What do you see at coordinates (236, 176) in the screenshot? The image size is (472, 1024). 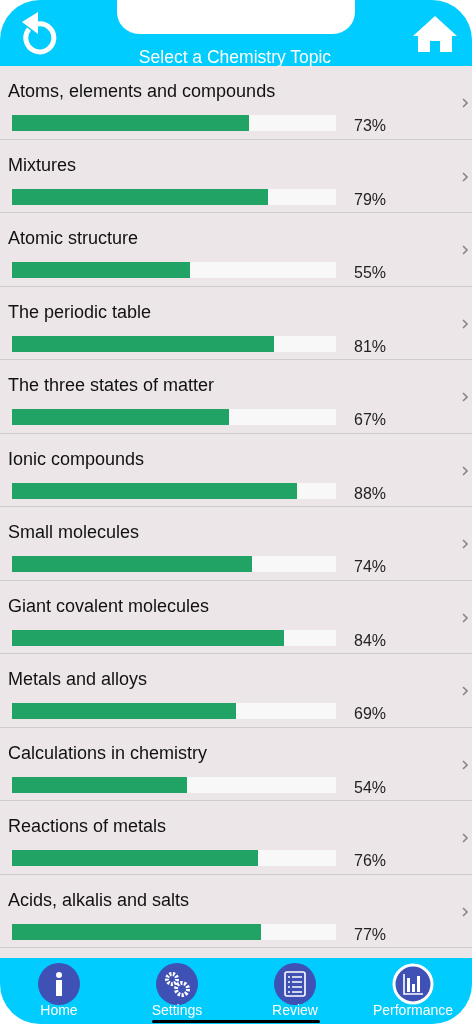 I see `topic-row: Mixtures 79%` at bounding box center [236, 176].